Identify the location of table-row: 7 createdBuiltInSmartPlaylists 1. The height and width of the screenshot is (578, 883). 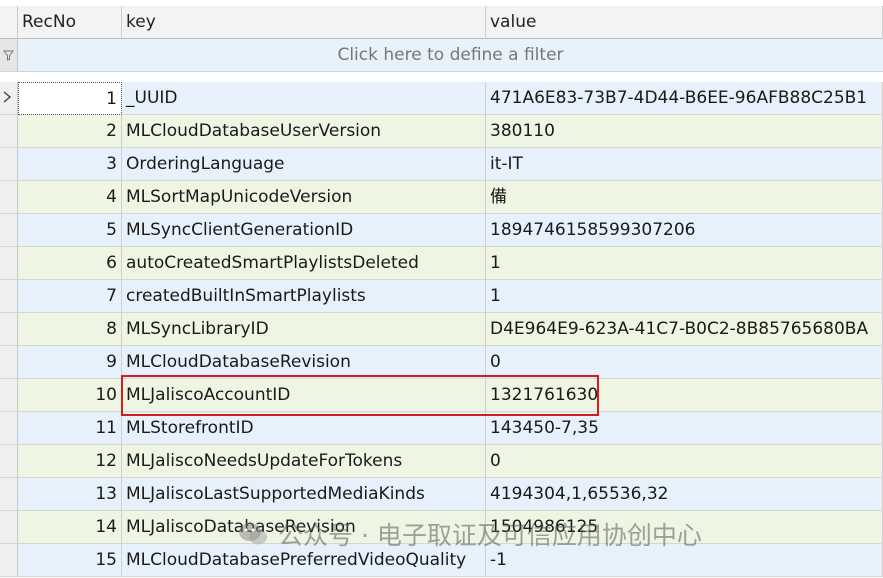
(441, 296).